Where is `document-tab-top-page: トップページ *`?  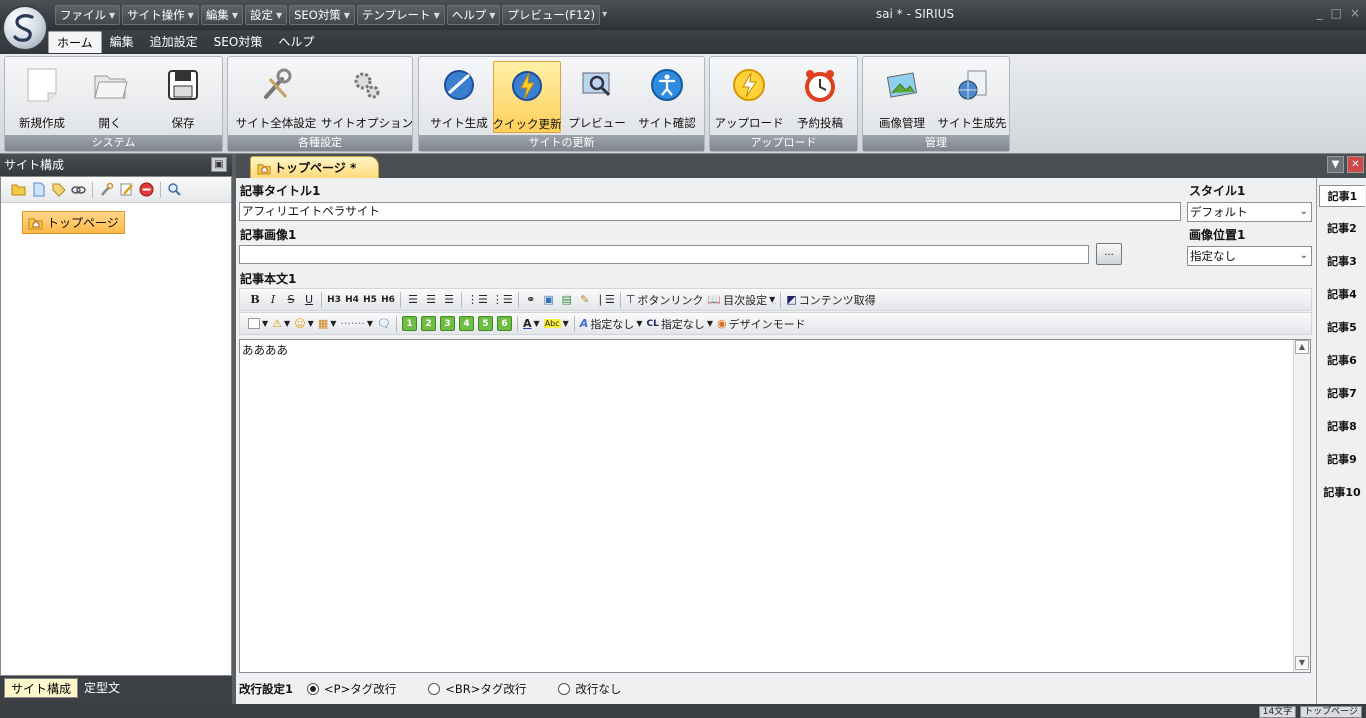
document-tab-top-page: トップページ * is located at coordinates (315, 167).